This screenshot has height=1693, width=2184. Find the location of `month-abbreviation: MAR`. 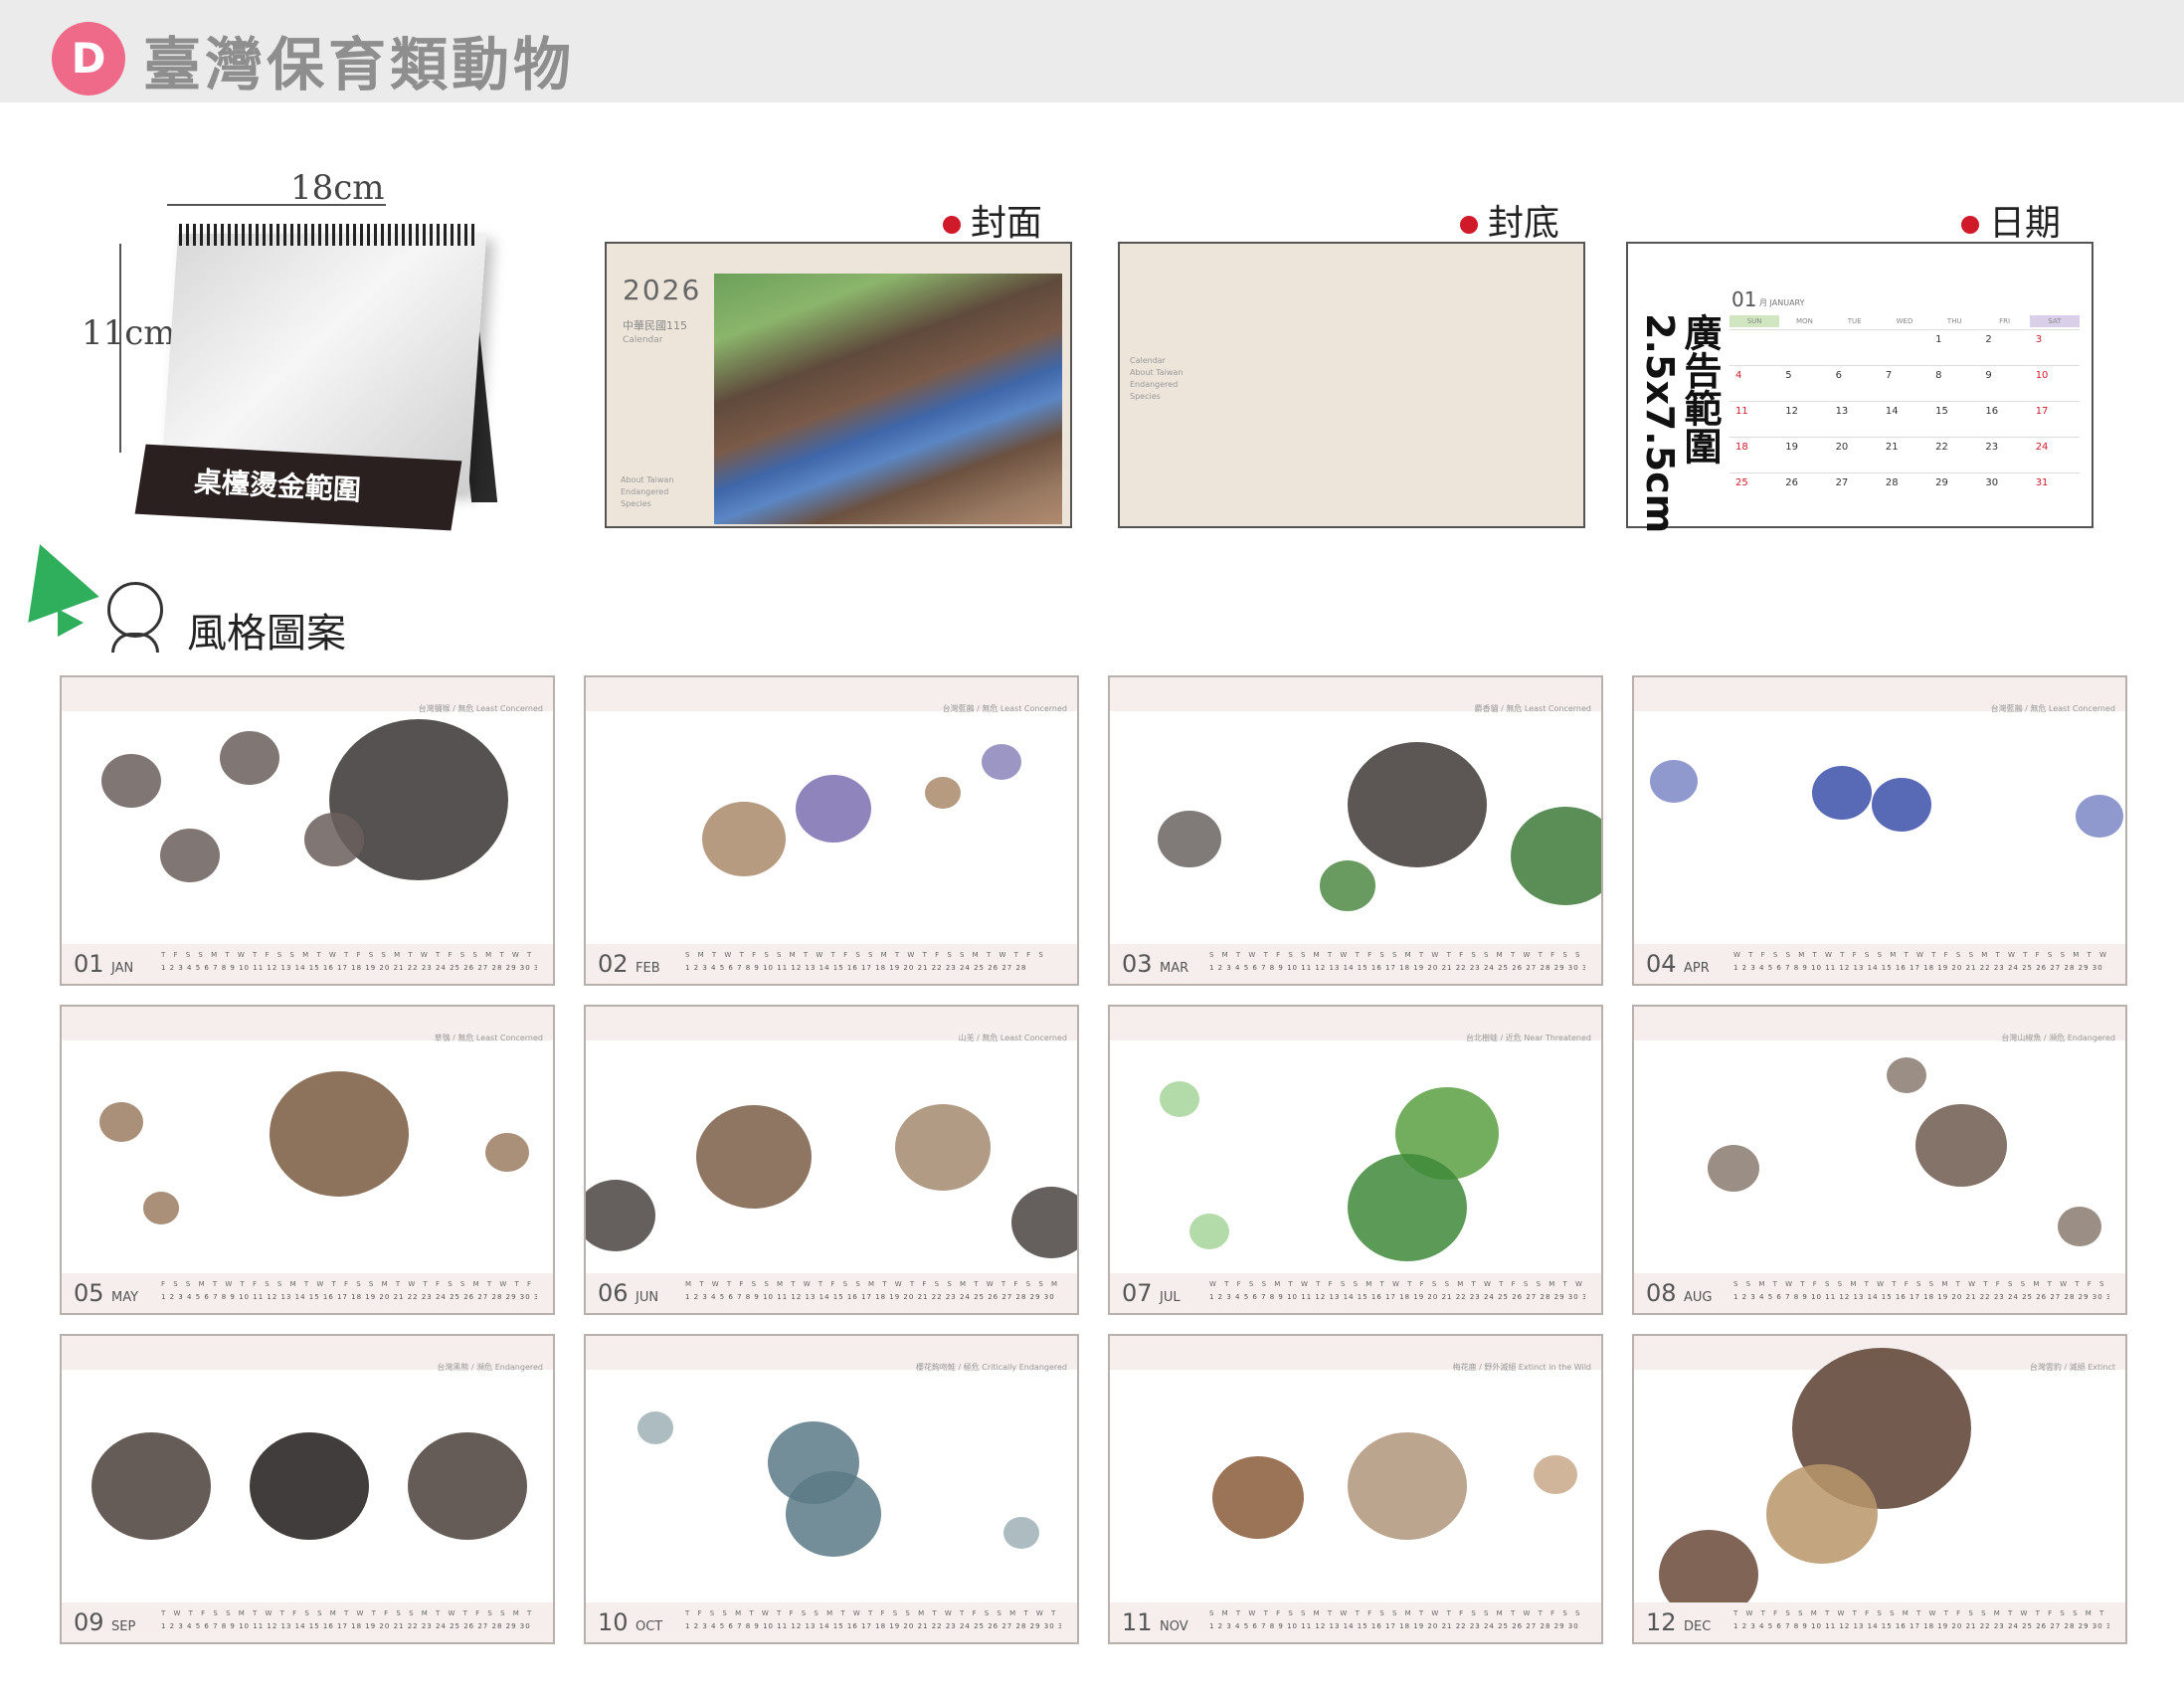

month-abbreviation: MAR is located at coordinates (1174, 968).